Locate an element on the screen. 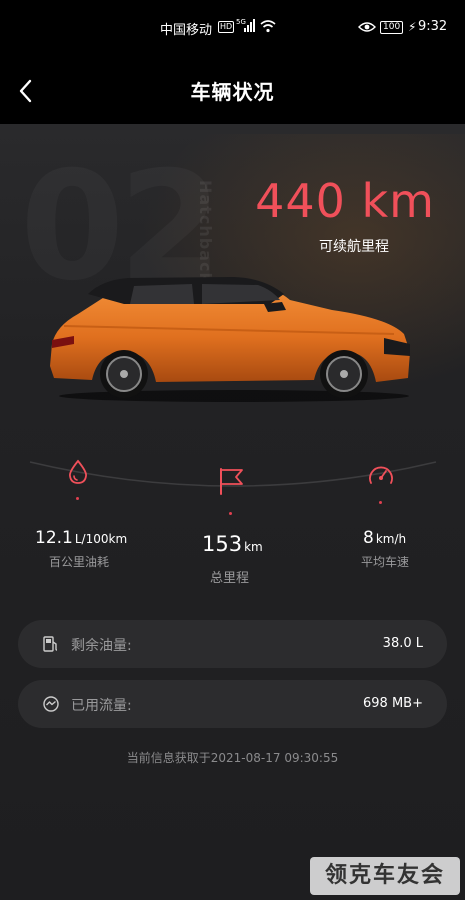 Image resolution: width=465 pixels, height=900 pixels. fuel-consumption-label: 百公里油耗 is located at coordinates (79, 562).